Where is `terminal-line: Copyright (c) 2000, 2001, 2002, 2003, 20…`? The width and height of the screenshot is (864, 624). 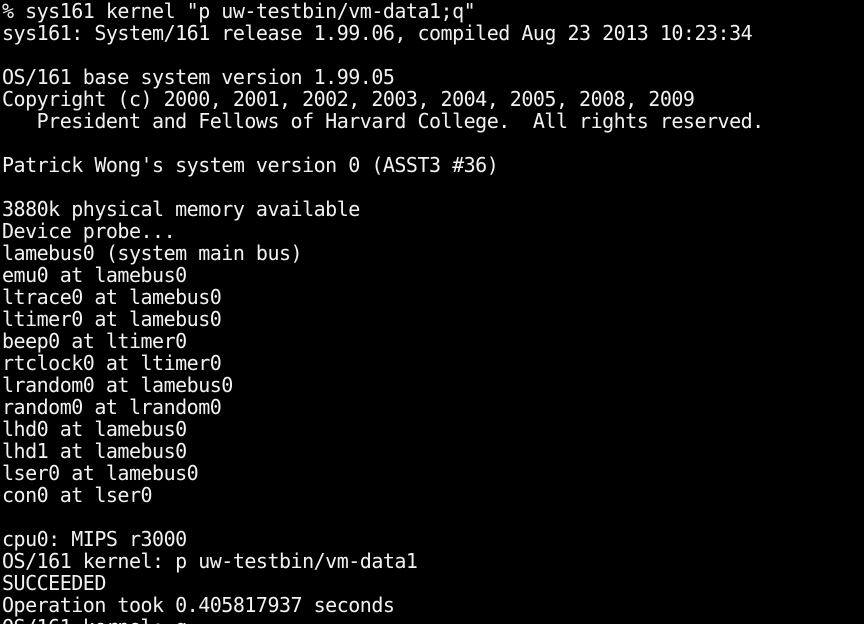 terminal-line: Copyright (c) 2000, 2001, 2002, 2003, 20… is located at coordinates (348, 99).